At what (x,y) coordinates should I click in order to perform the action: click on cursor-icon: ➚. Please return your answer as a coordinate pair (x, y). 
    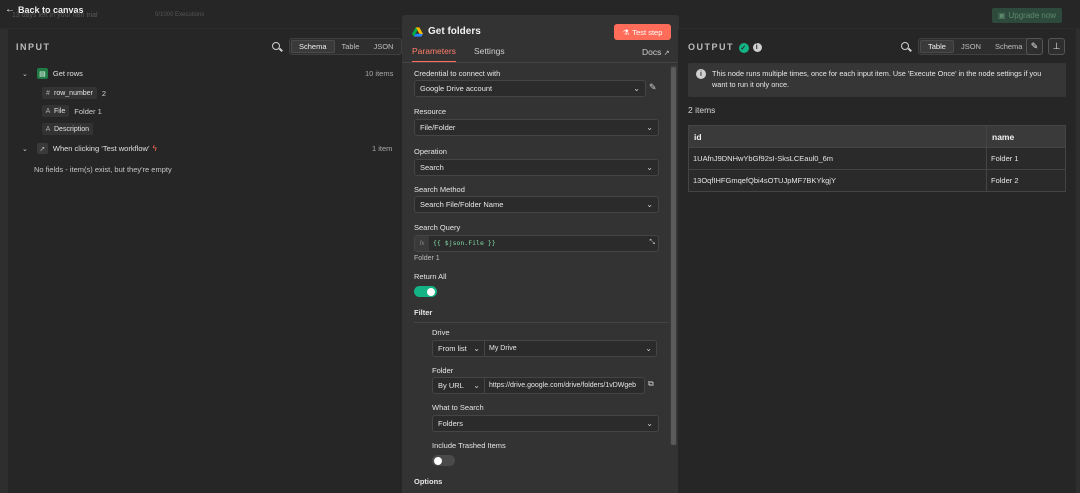
    Looking at the image, I should click on (42, 148).